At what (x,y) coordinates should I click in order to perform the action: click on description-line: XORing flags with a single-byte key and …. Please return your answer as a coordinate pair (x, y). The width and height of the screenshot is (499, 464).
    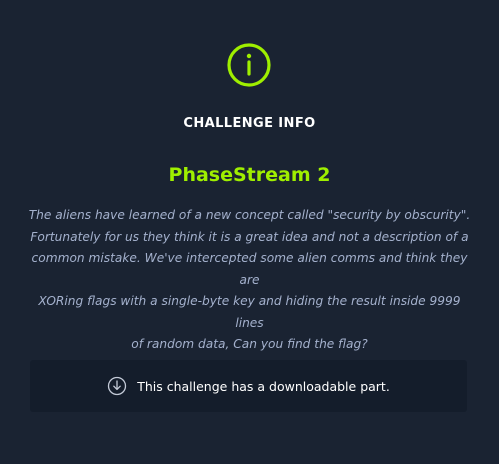
    Looking at the image, I should click on (249, 312).